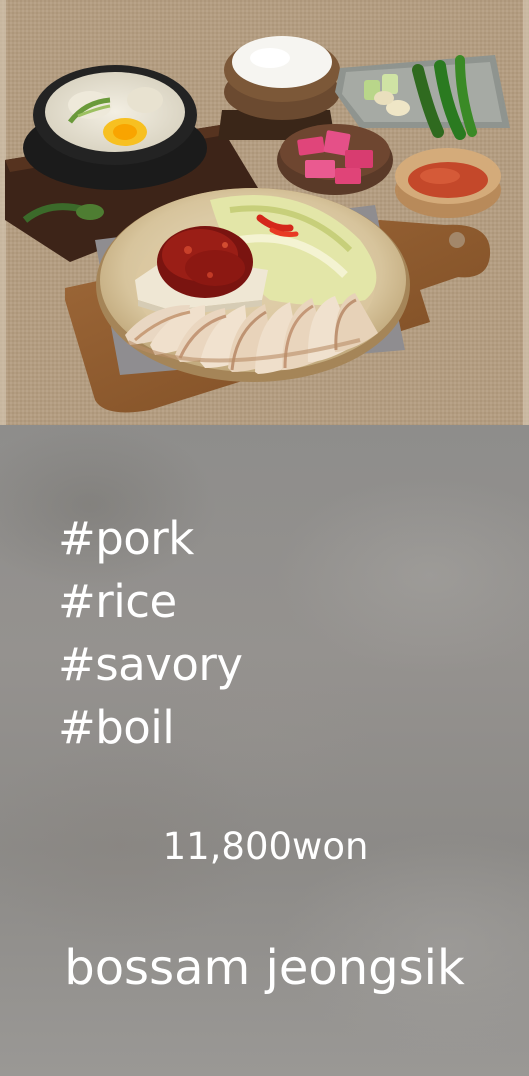 The width and height of the screenshot is (529, 1076). I want to click on hashtag-pork: #pork, so click(126, 538).